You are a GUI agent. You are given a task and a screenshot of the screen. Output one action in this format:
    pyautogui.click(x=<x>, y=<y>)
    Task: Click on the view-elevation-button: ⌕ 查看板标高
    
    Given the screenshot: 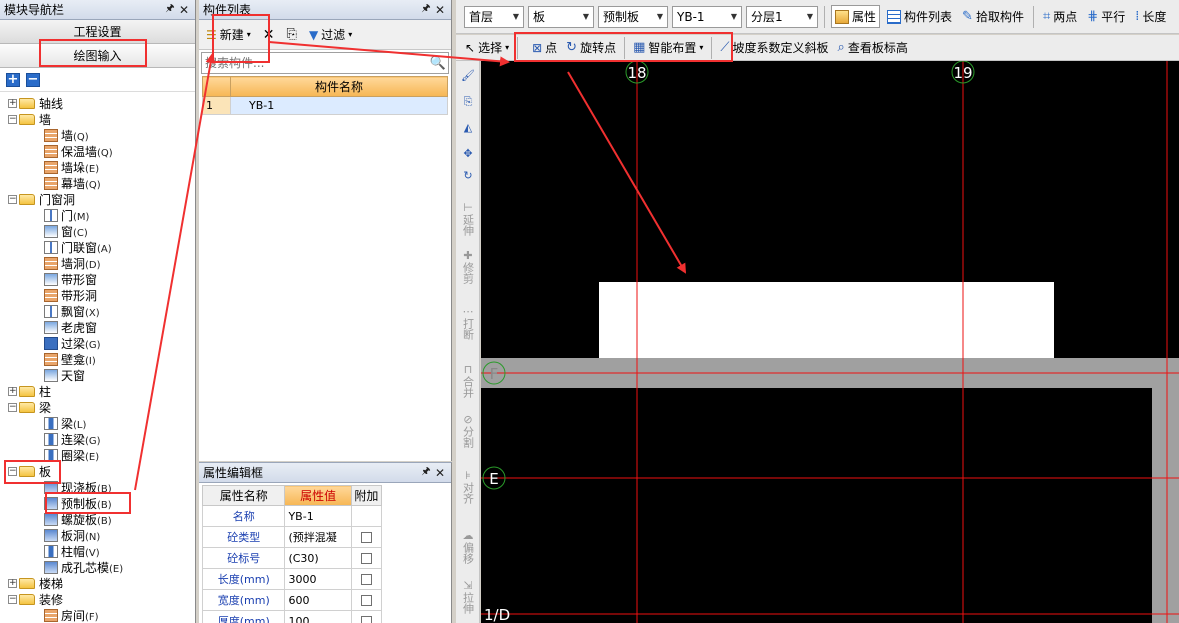 What is the action you would take?
    pyautogui.click(x=873, y=47)
    